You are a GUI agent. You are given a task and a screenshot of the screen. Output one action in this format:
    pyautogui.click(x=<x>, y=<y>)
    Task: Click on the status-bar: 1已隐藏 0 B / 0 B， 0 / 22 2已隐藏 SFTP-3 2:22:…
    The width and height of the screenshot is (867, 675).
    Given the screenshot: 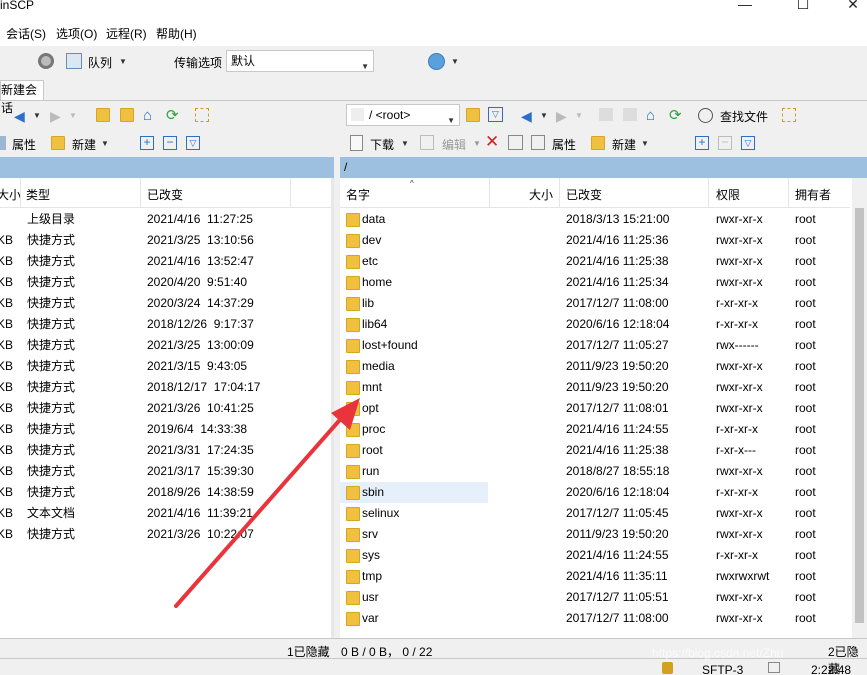 What is the action you would take?
    pyautogui.click(x=433, y=656)
    